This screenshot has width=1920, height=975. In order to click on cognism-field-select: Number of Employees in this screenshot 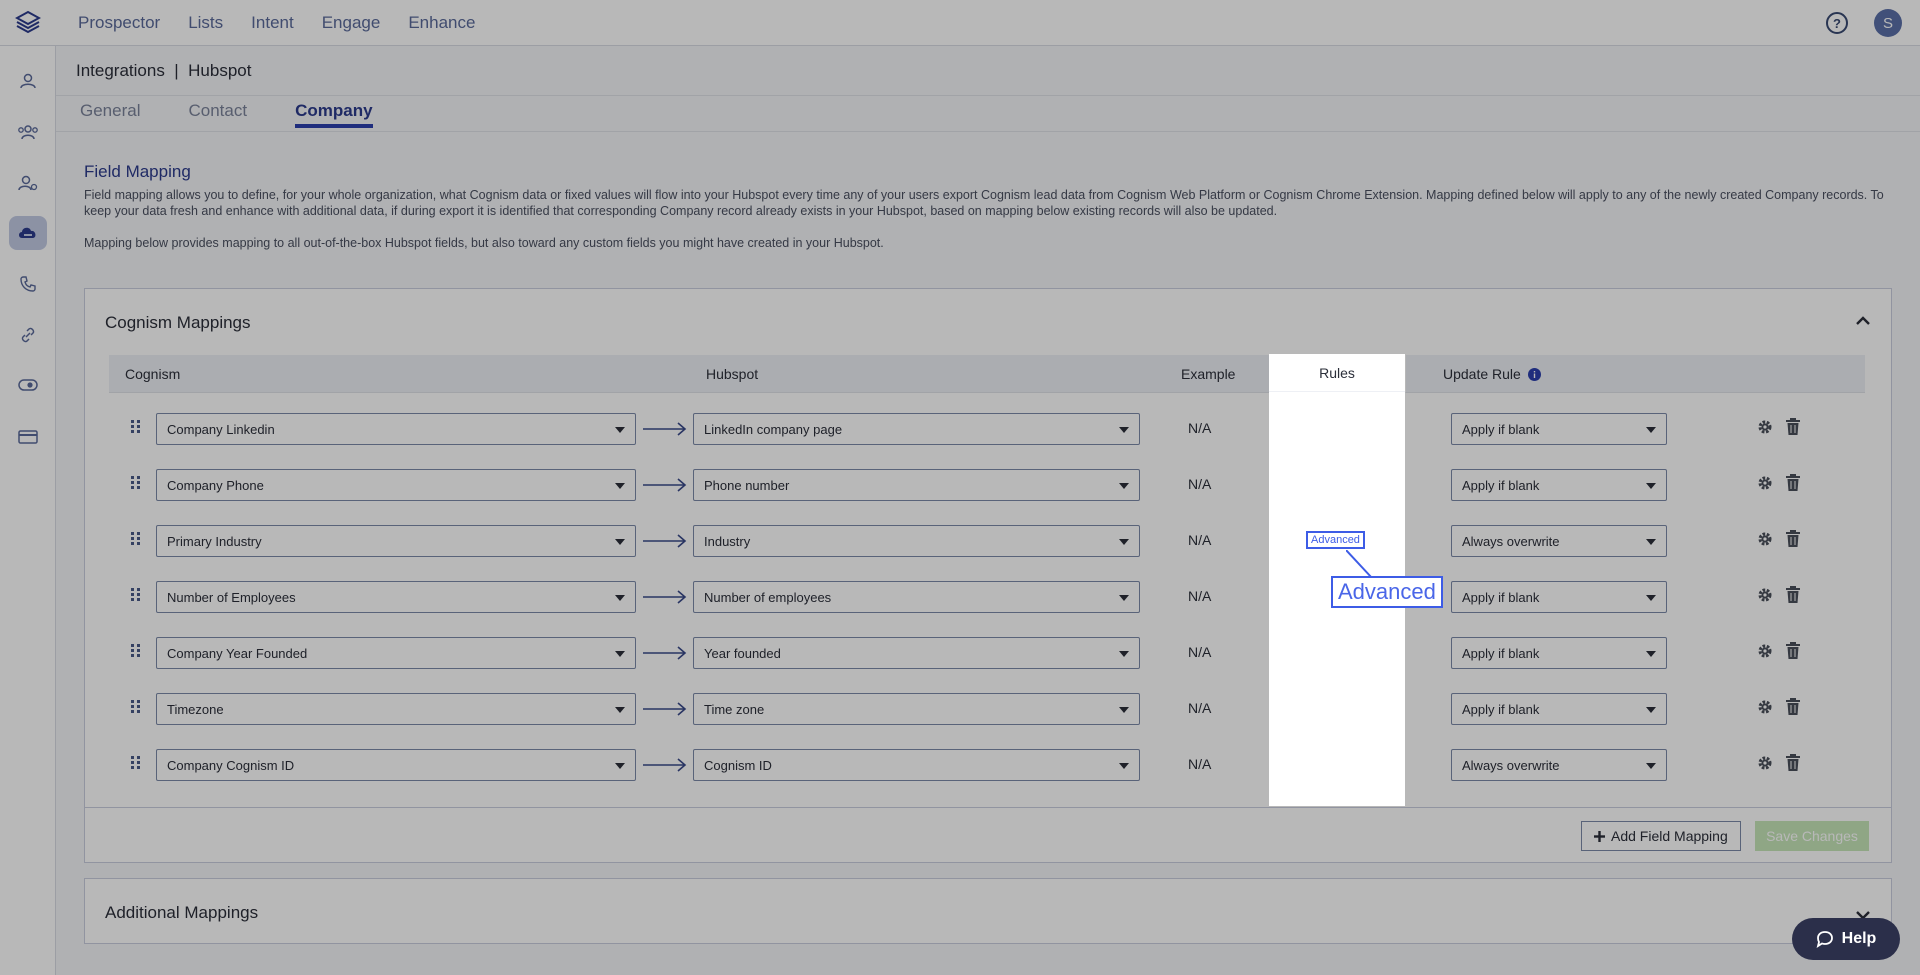, I will do `click(396, 597)`.